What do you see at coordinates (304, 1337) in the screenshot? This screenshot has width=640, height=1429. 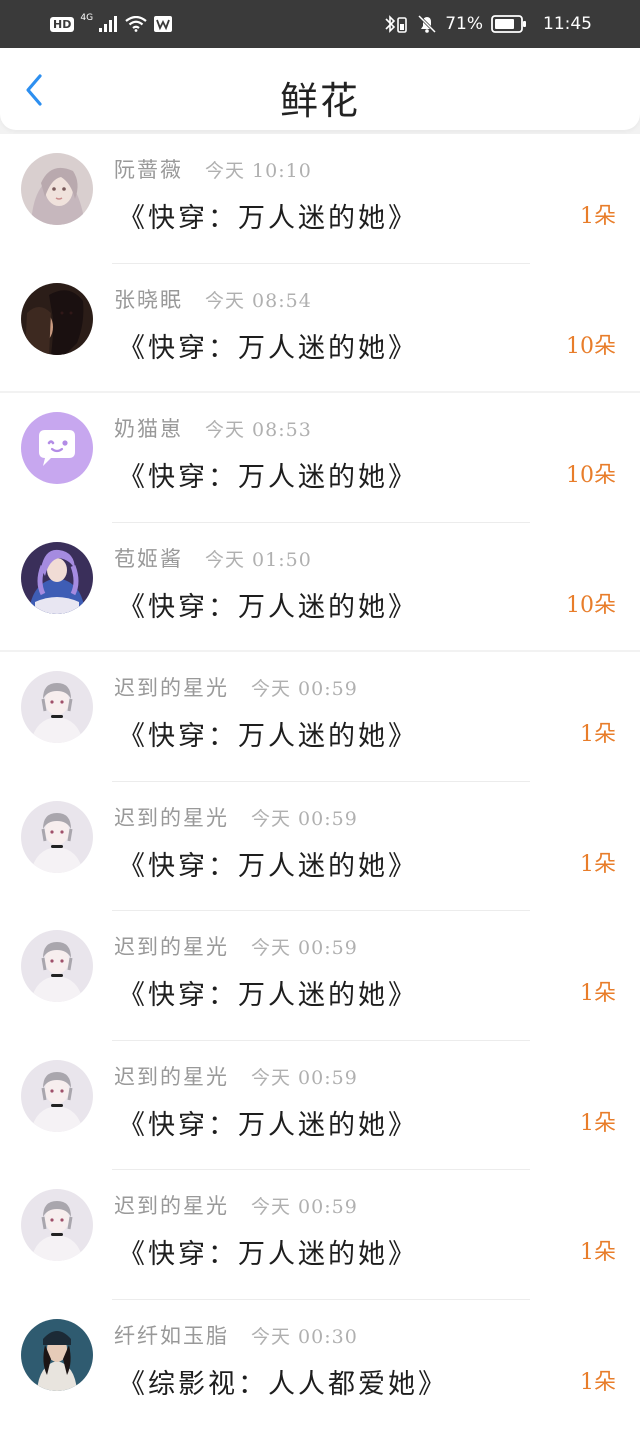 I see `gift-time: 今天 00:30` at bounding box center [304, 1337].